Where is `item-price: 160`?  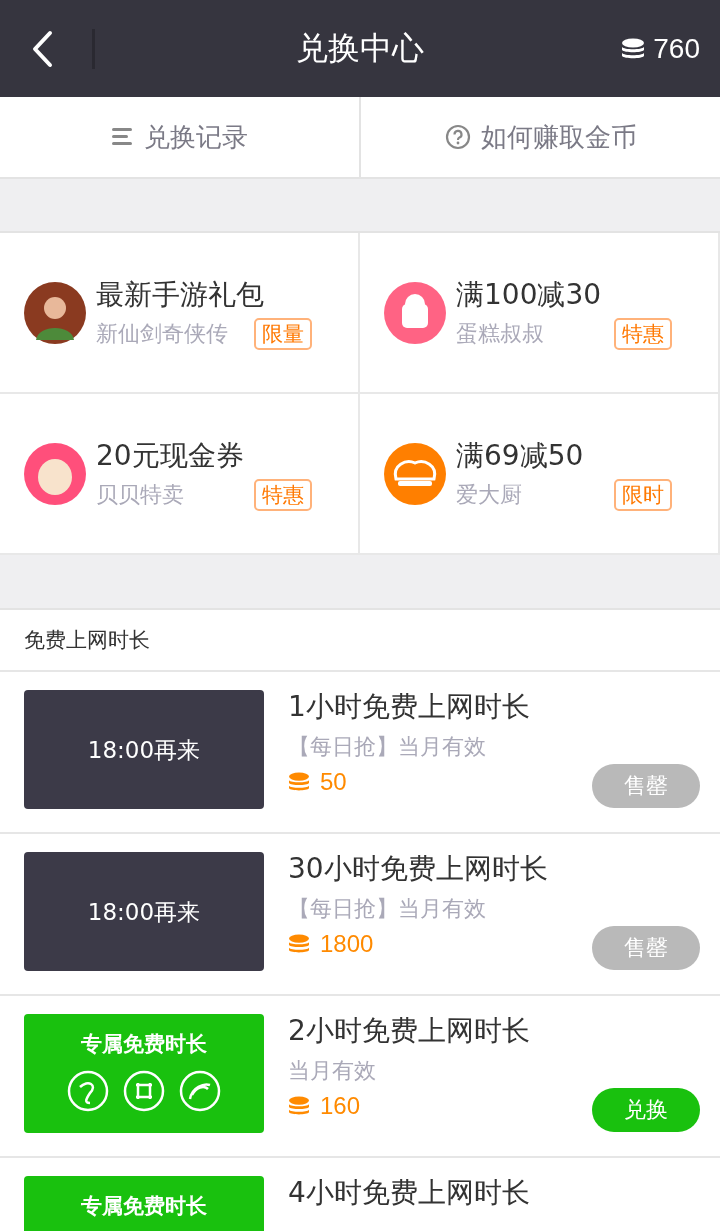 item-price: 160 is located at coordinates (340, 1106).